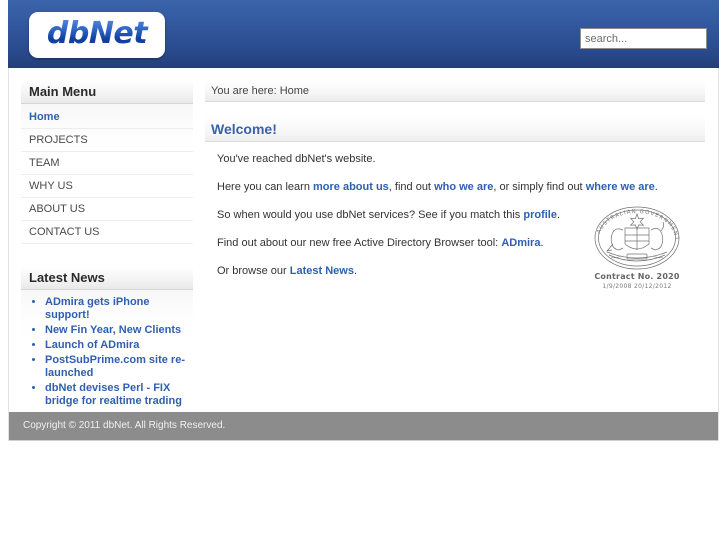  I want to click on link-admira: ADmira, so click(520, 243).